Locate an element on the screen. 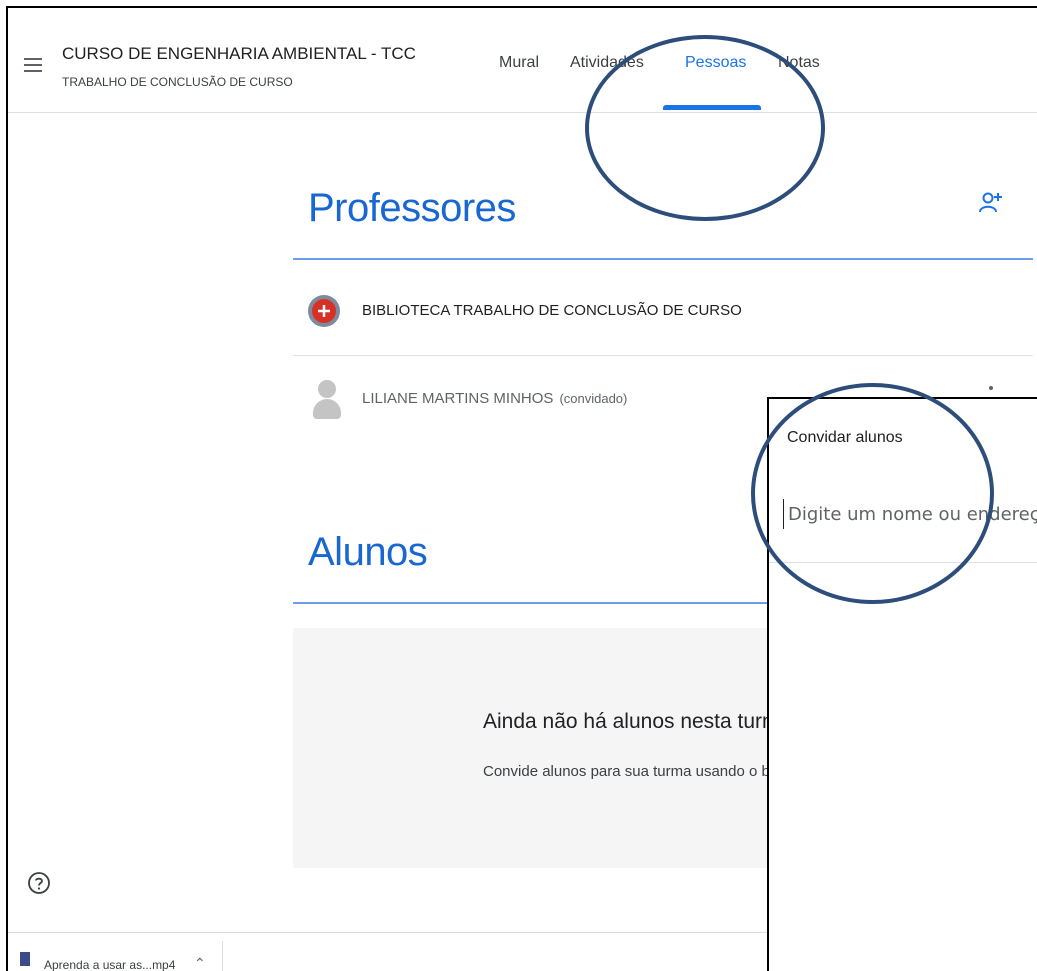  invite-name-input is located at coordinates (910, 514).